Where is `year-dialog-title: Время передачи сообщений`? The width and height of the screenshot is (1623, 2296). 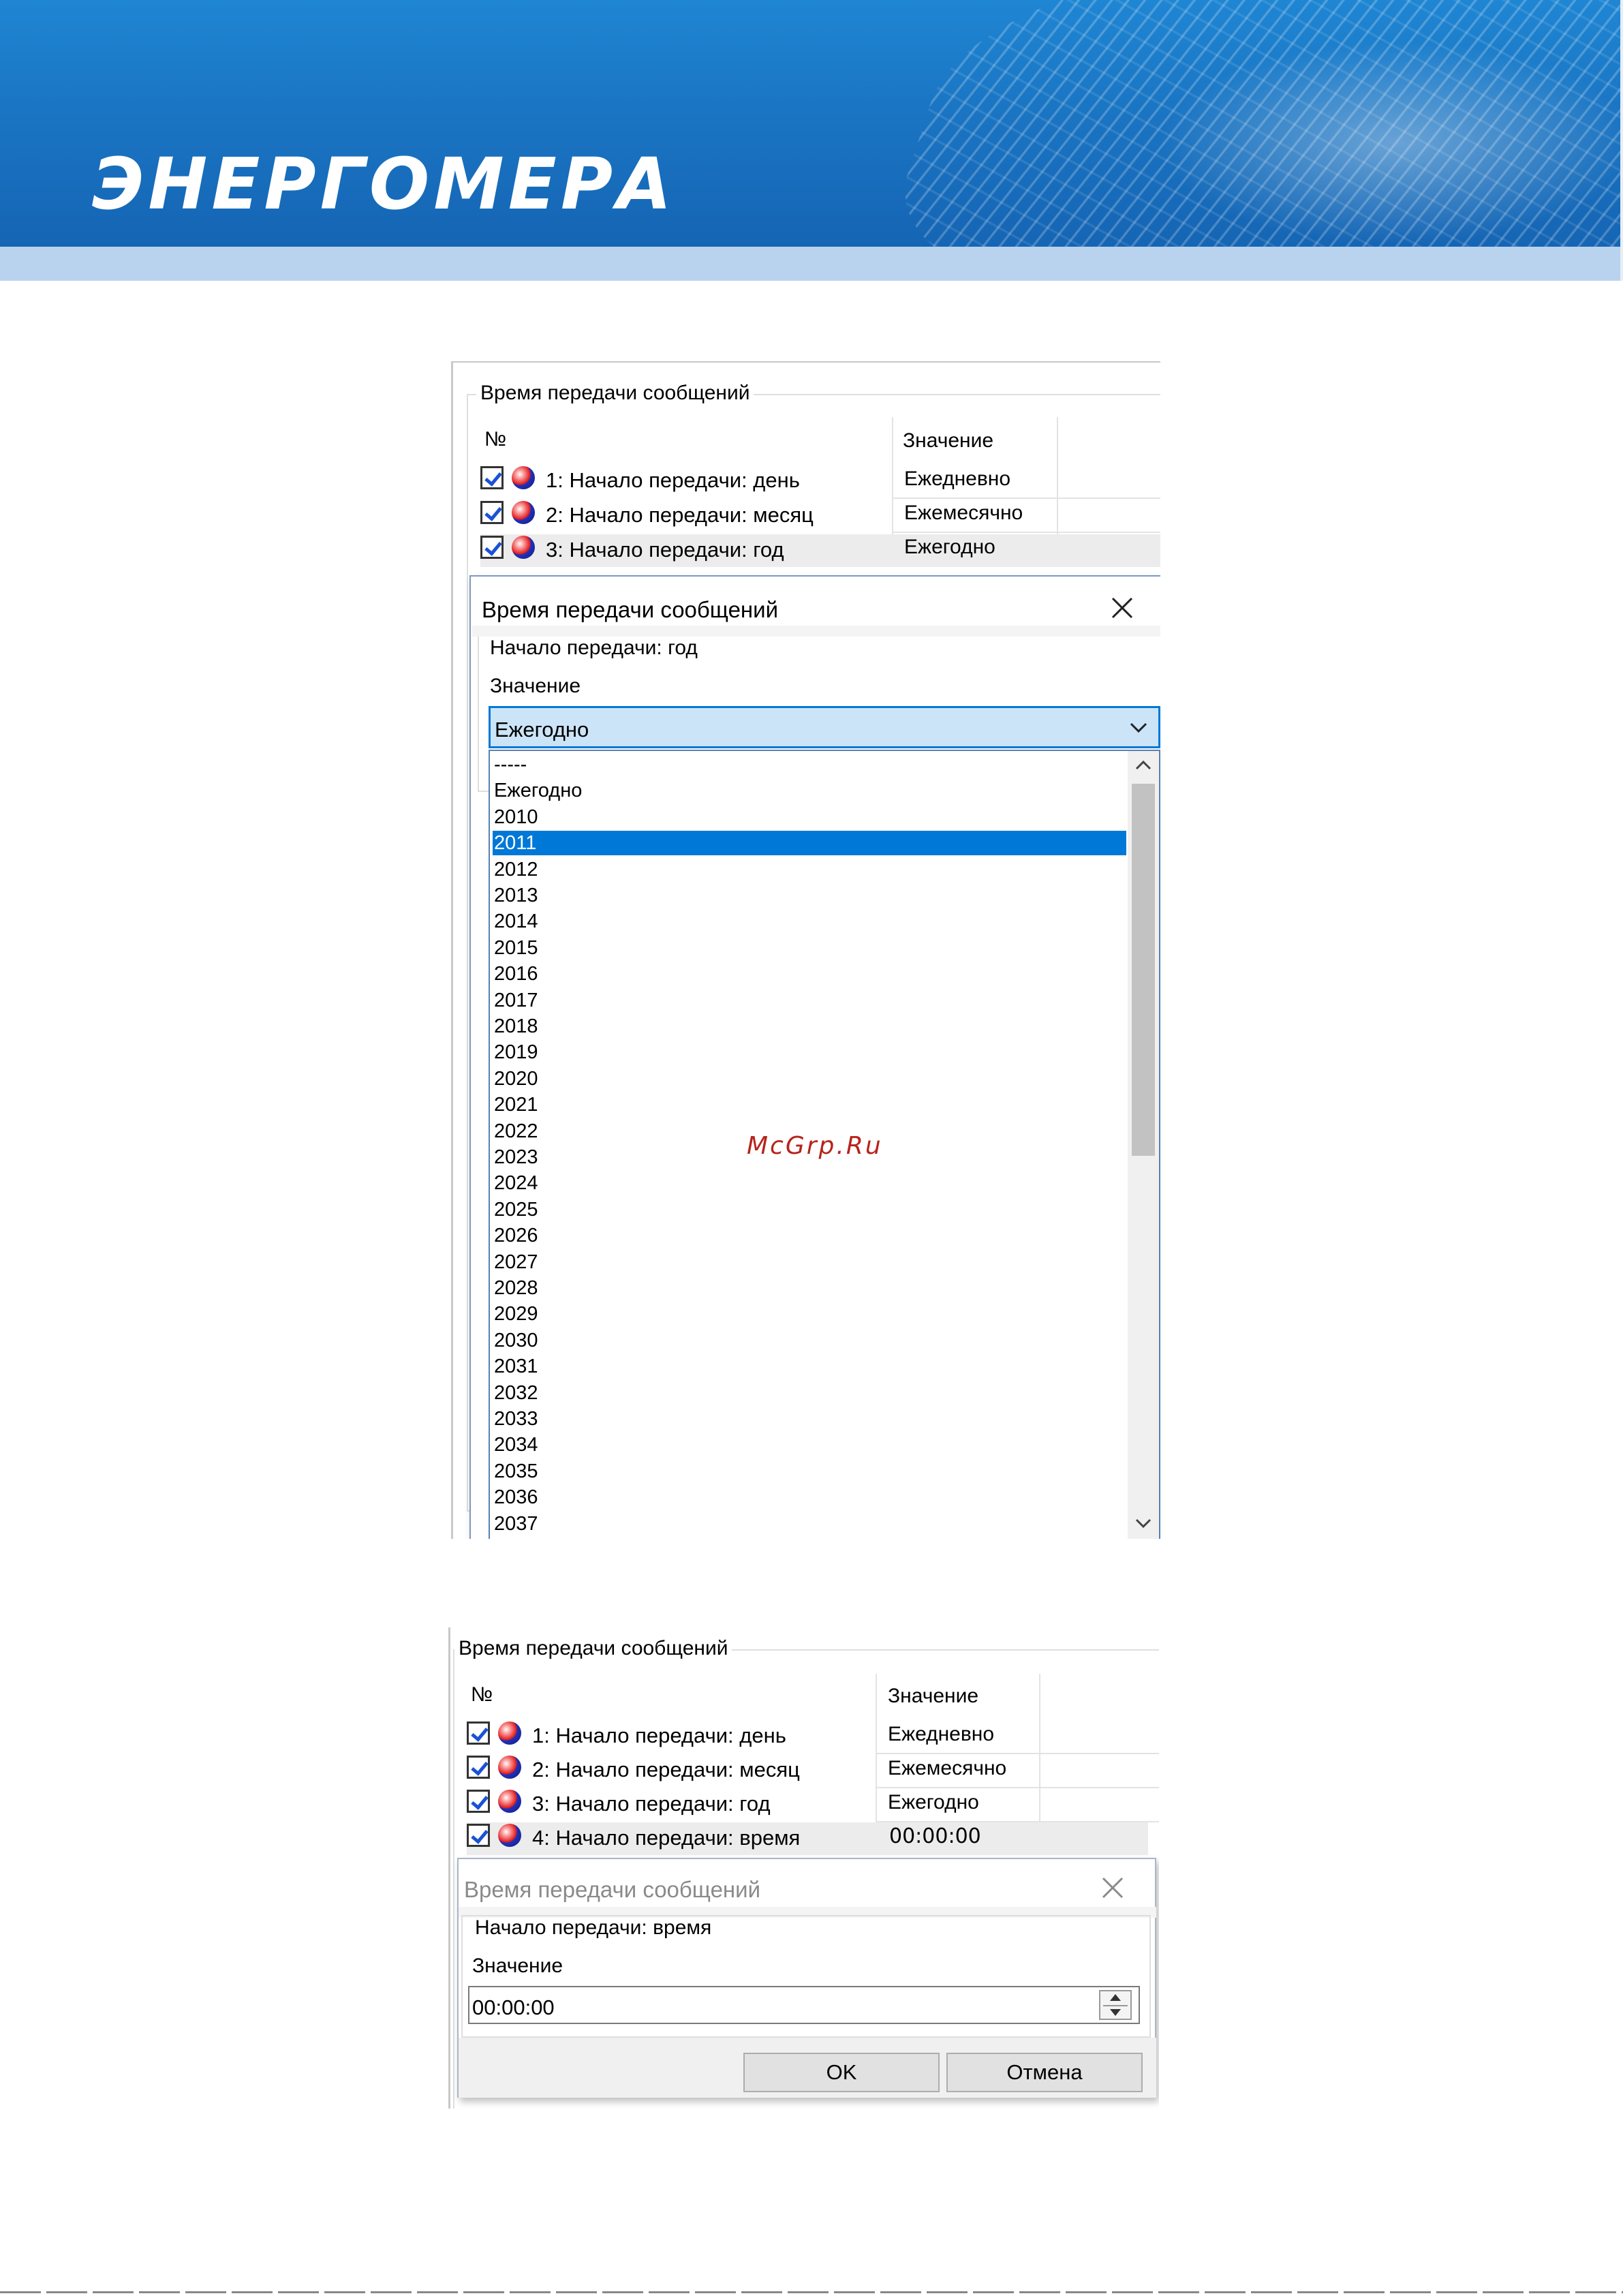 year-dialog-title: Время передачи сообщений is located at coordinates (630, 609).